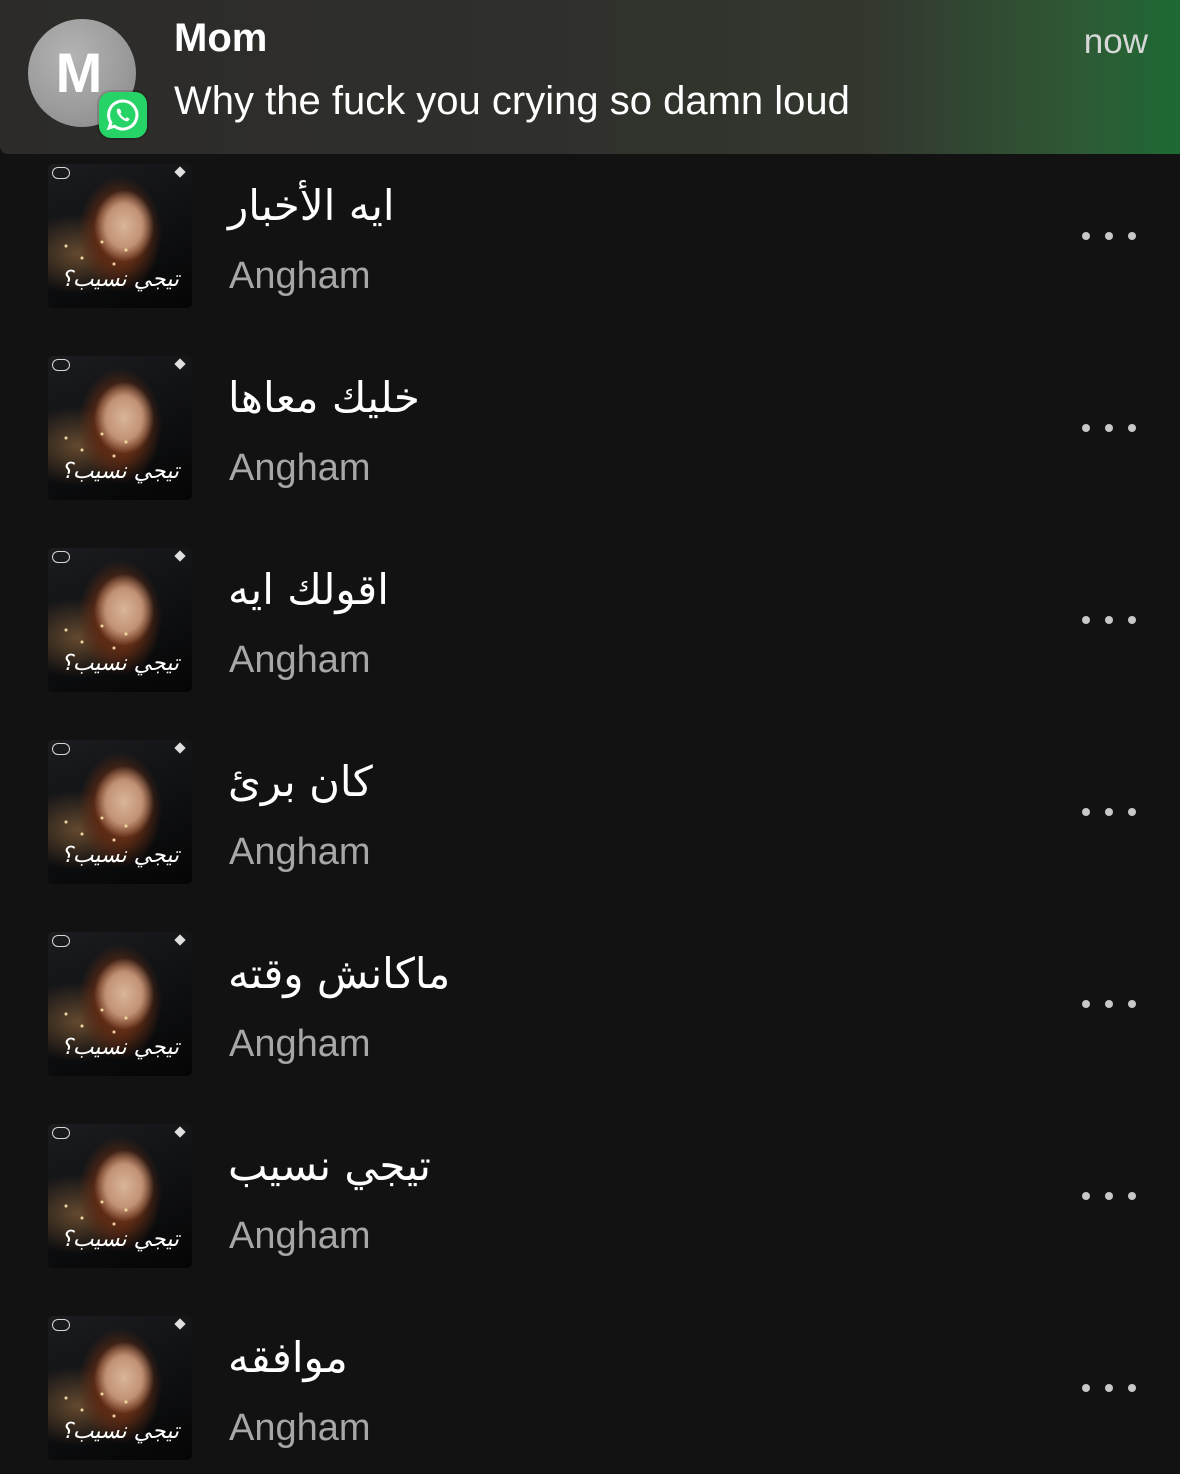 The height and width of the screenshot is (1474, 1180). Describe the element at coordinates (288, 1357) in the screenshot. I see `track-title: موافقه` at that location.